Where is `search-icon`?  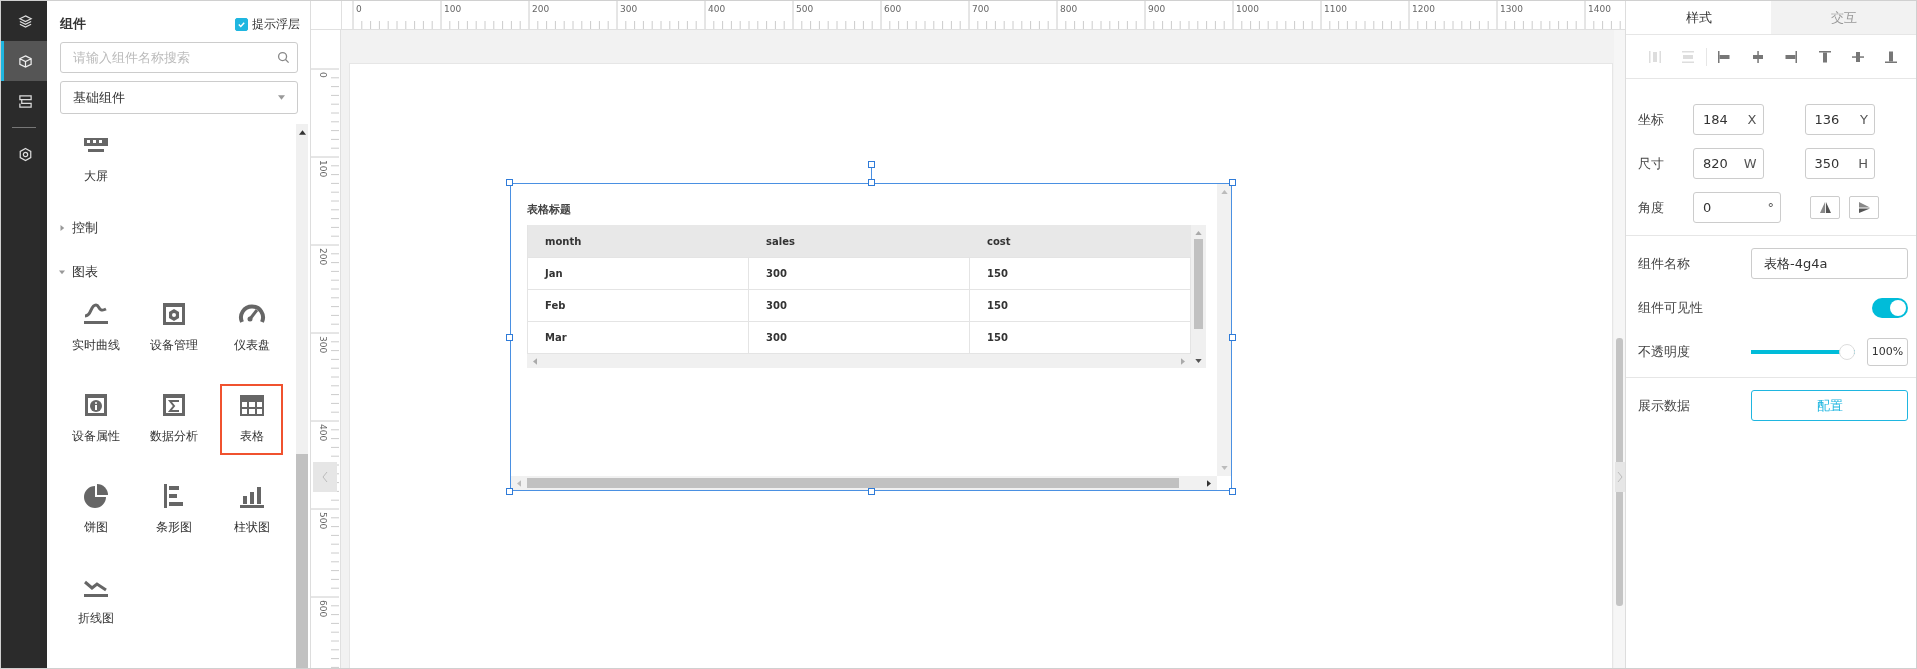
search-icon is located at coordinates (283, 57).